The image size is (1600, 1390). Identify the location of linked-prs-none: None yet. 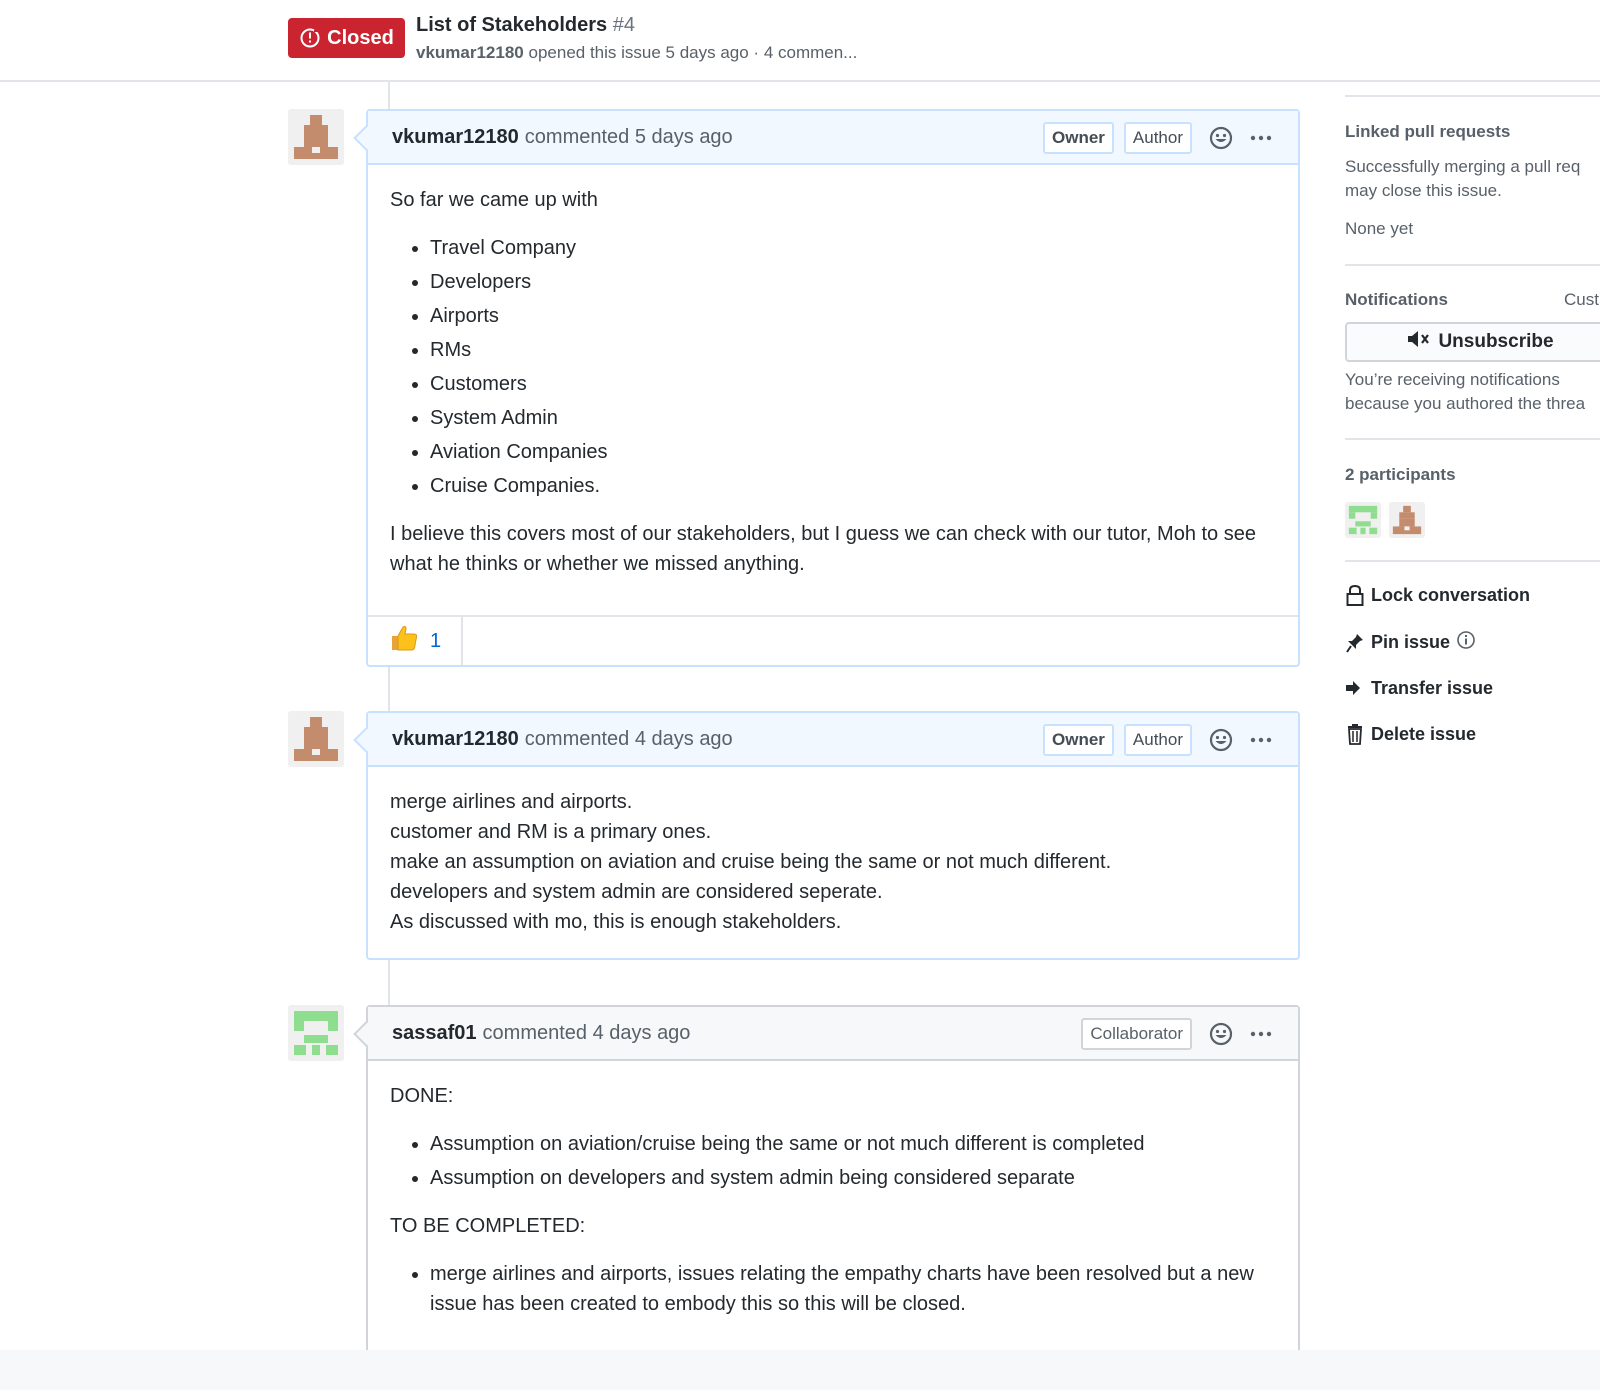
(1379, 228).